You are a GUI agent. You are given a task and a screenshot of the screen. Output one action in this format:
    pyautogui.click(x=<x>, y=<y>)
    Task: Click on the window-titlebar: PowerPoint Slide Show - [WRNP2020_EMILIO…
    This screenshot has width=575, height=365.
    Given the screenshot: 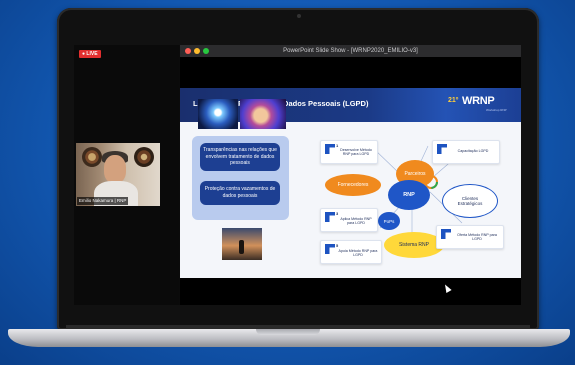 What is the action you would take?
    pyautogui.click(x=350, y=51)
    